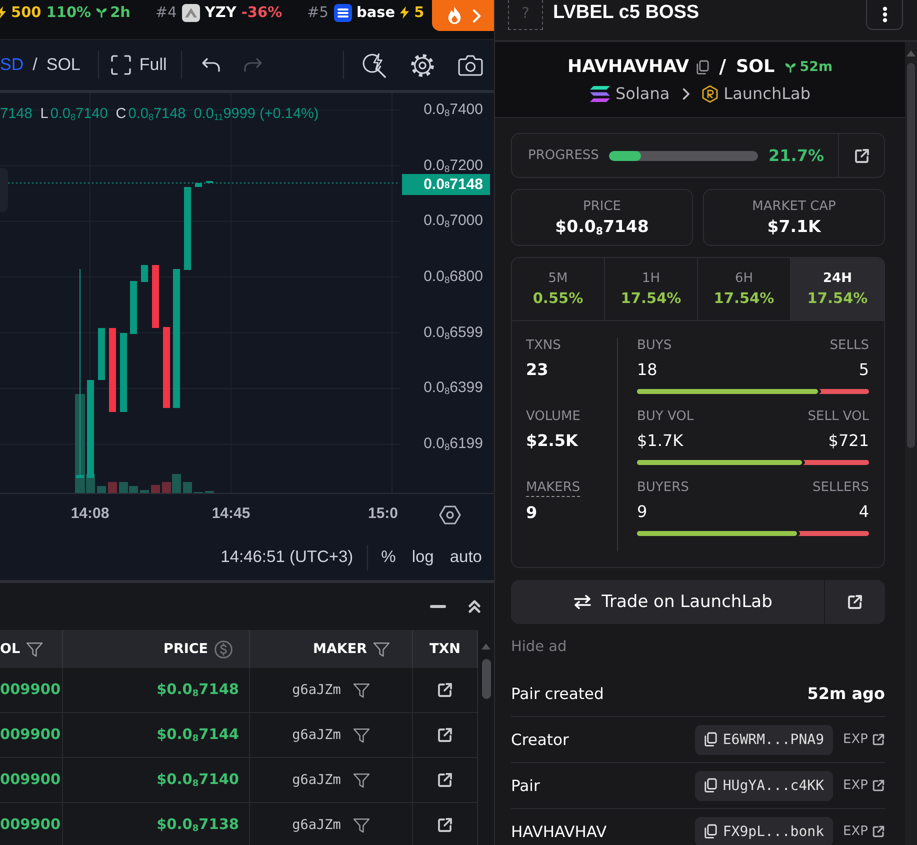 This screenshot has width=917, height=845. Describe the element at coordinates (558, 289) in the screenshot. I see `timeframe-tab: 5M 0.55%` at that location.